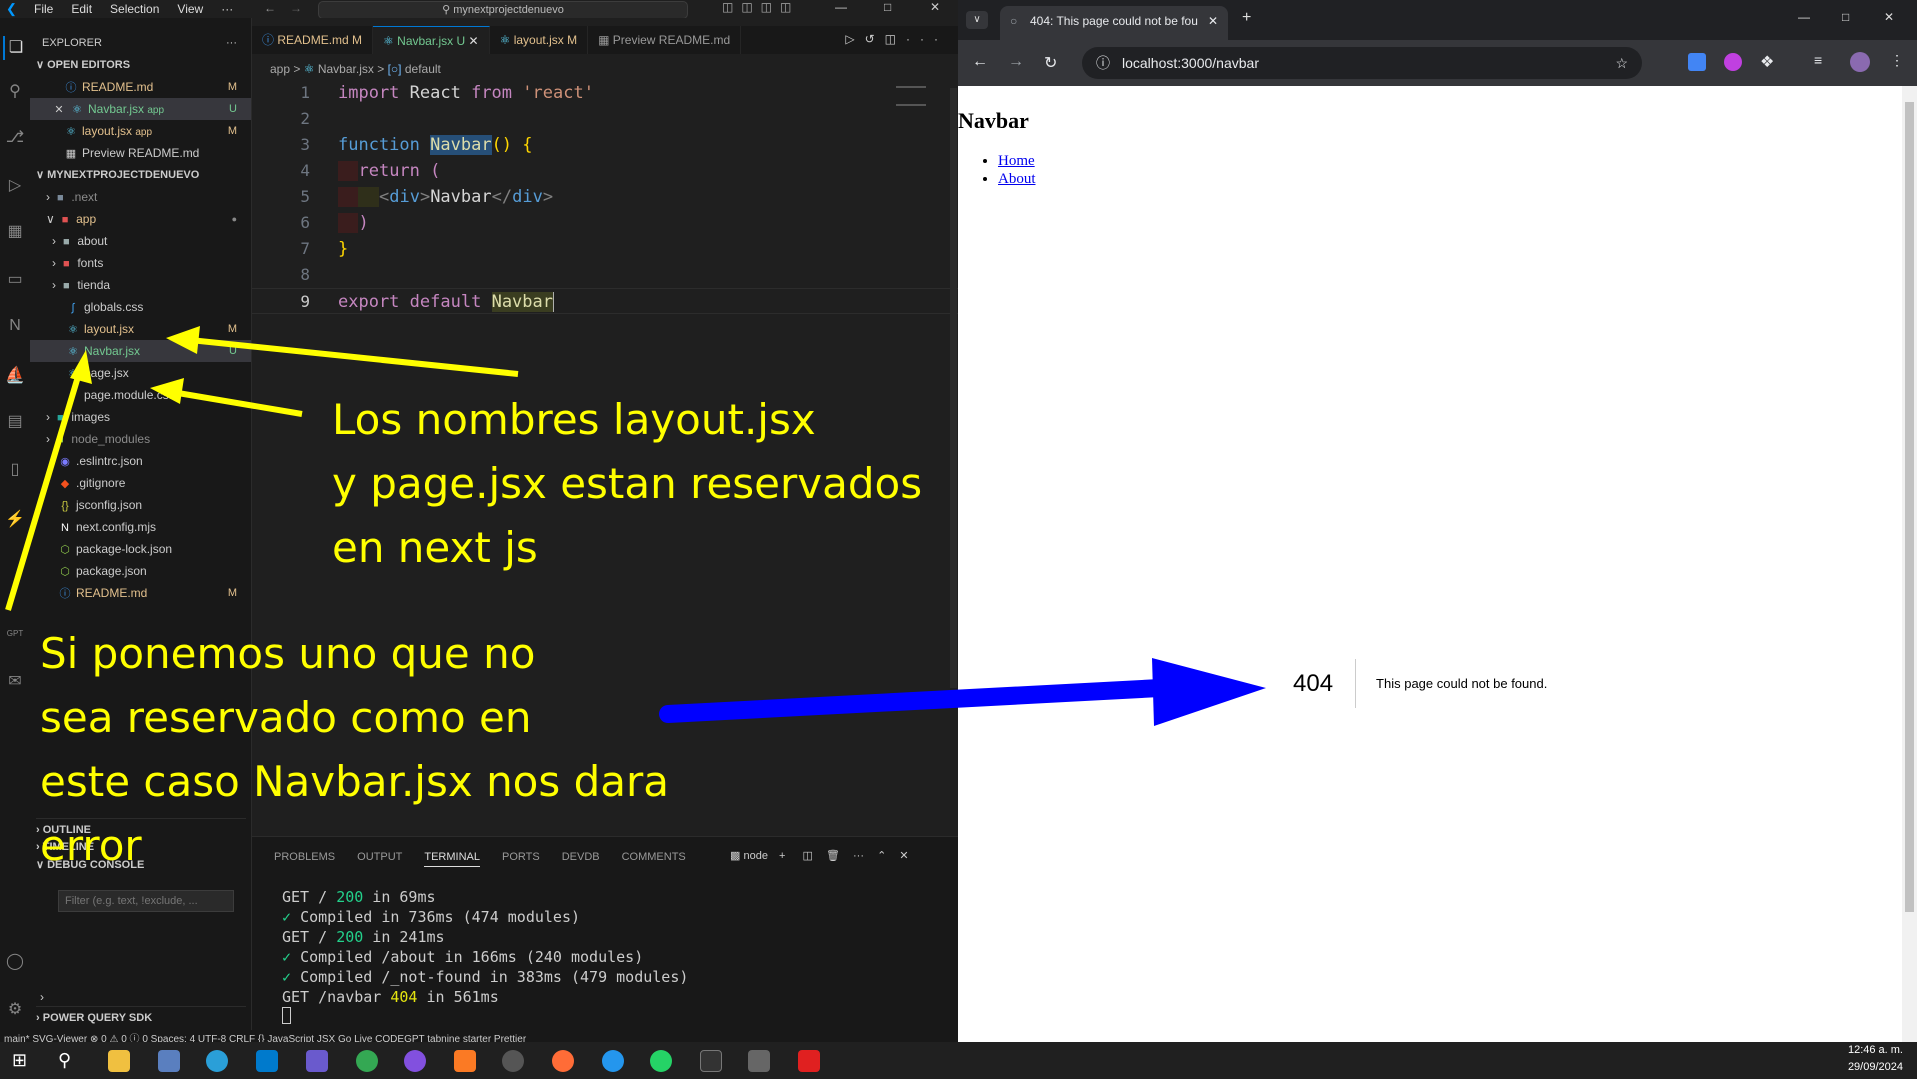 This screenshot has width=1917, height=1079. What do you see at coordinates (760, 7) in the screenshot?
I see `layout-icons: ◫◫◫◫` at bounding box center [760, 7].